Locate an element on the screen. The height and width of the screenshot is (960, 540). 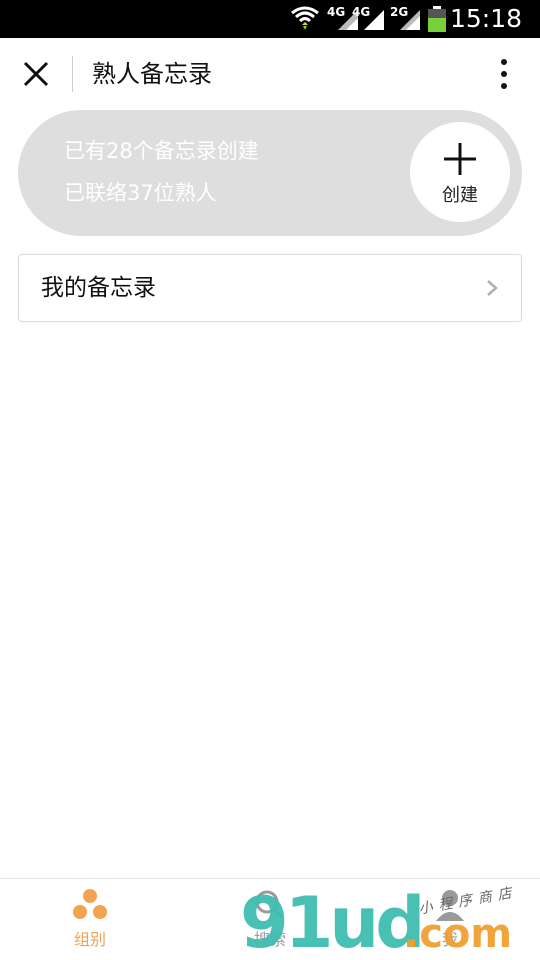
memo-count-text: 已有28个备忘录创建 is located at coordinates (161, 151).